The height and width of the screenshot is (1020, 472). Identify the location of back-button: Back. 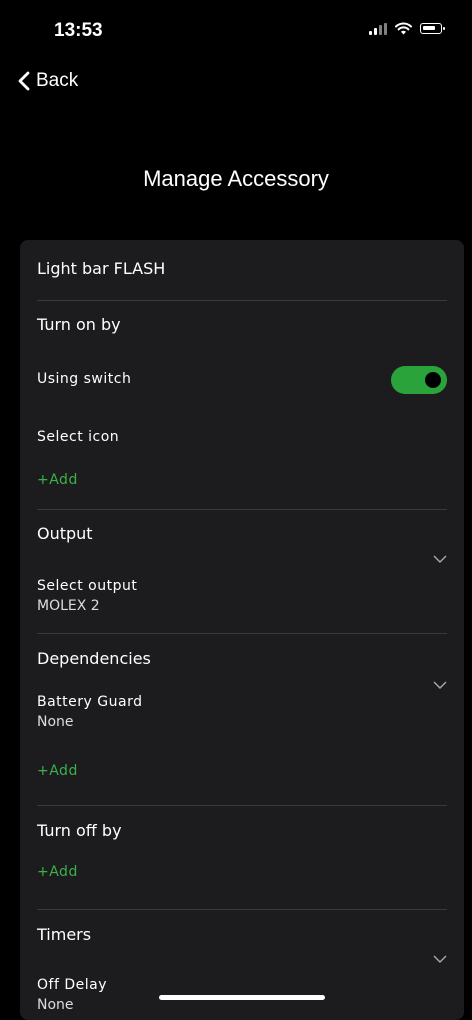
(48, 81).